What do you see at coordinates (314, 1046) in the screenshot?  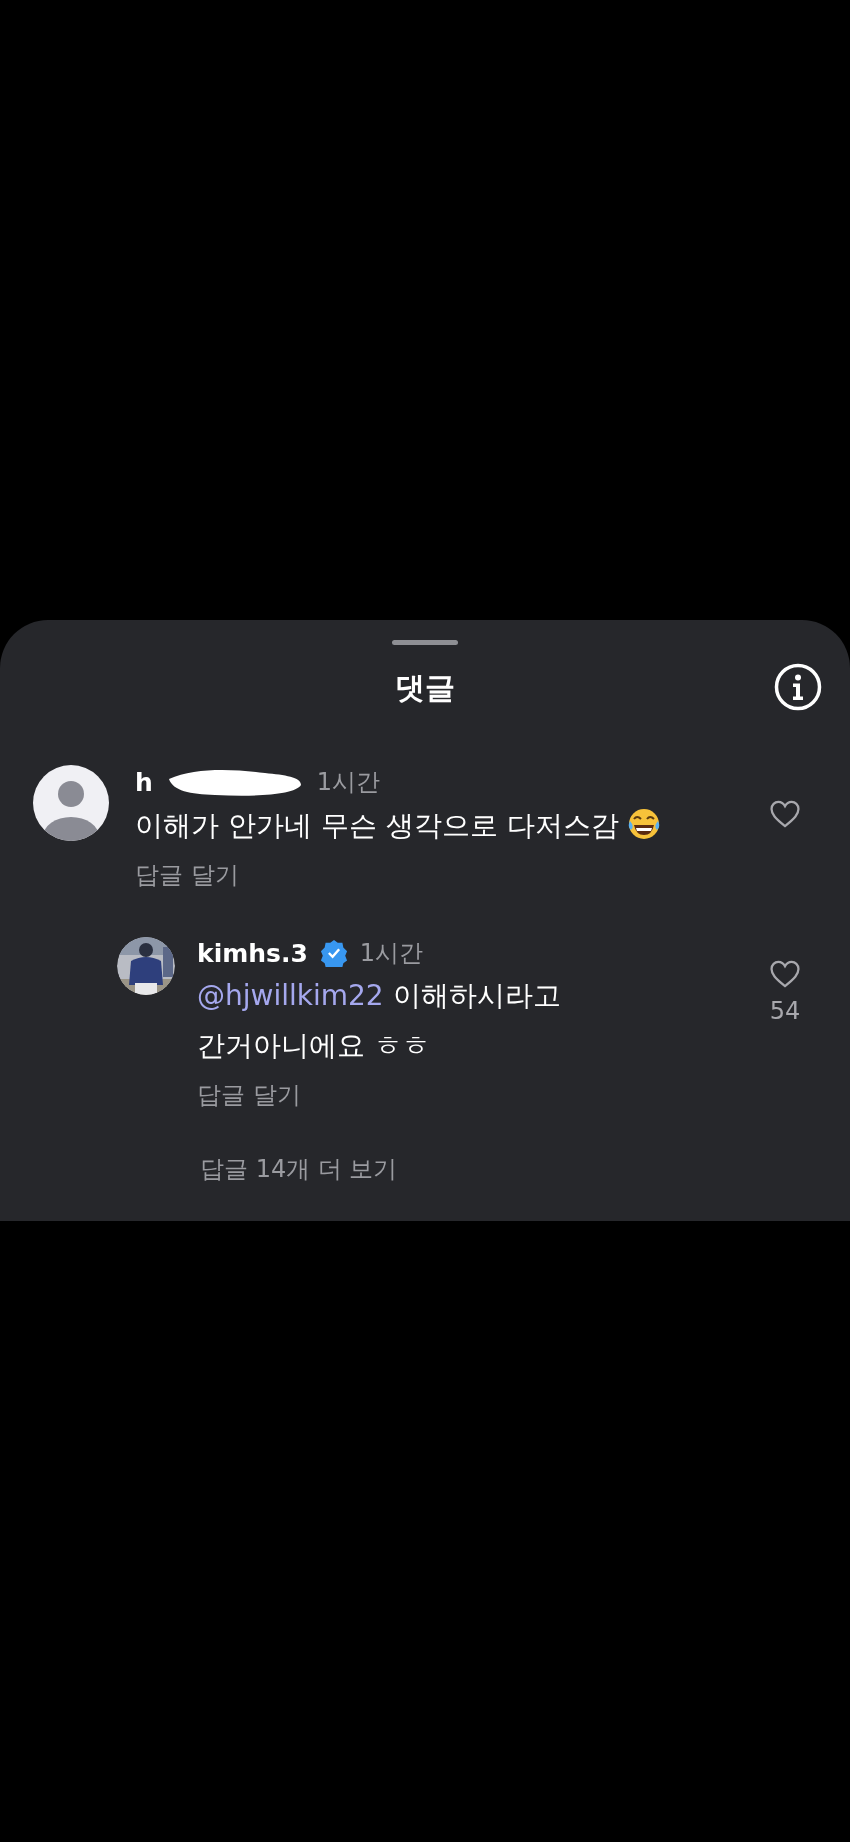 I see `reply-text: 간거아니에요 ㅎㅎ` at bounding box center [314, 1046].